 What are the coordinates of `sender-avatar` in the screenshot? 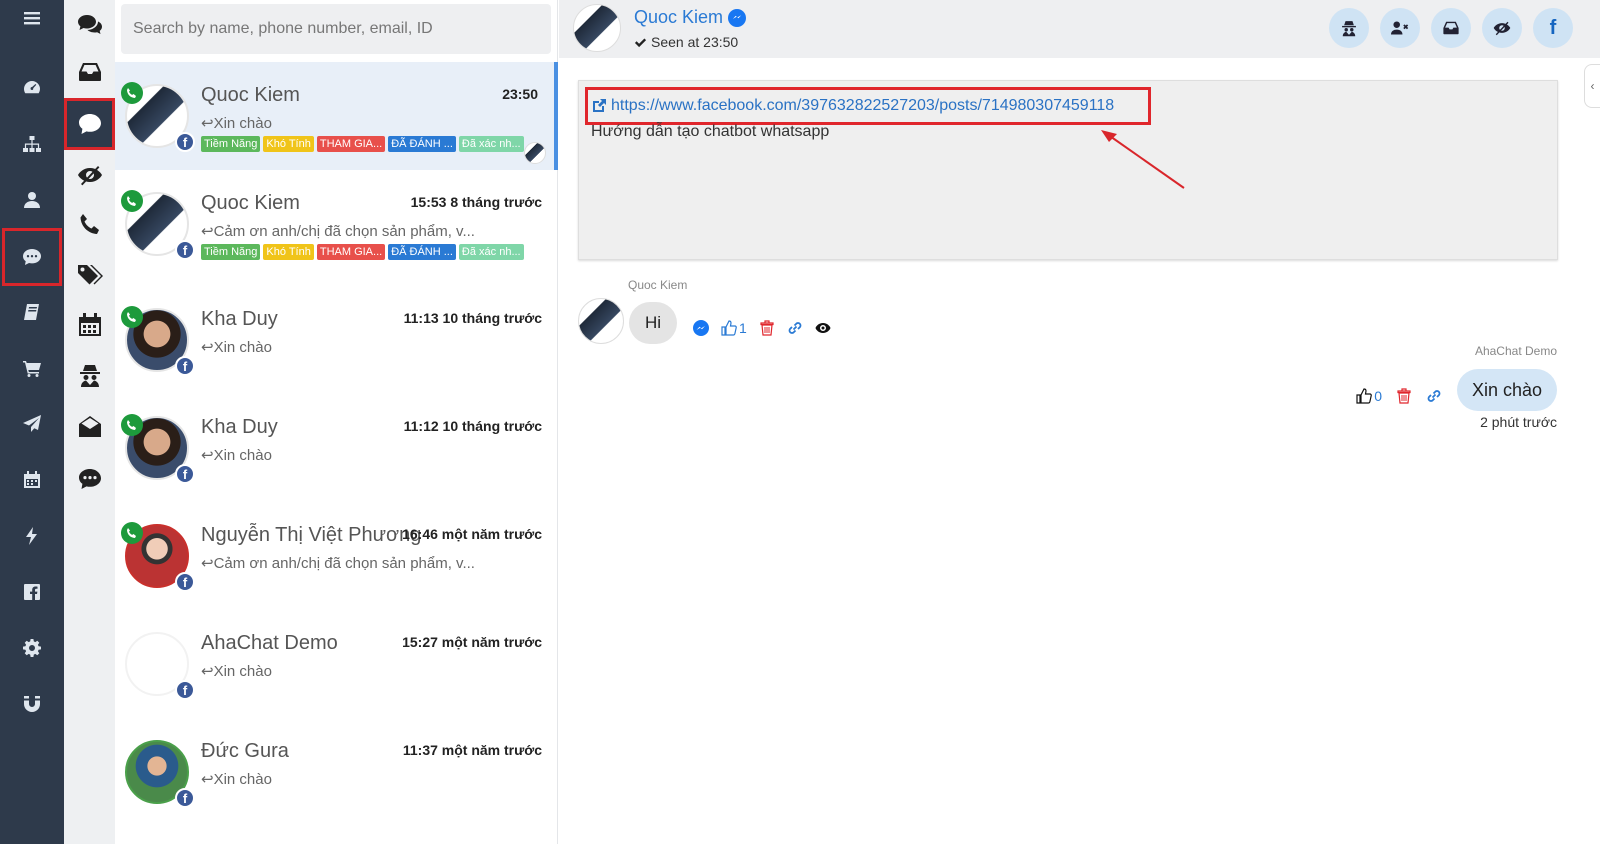 It's located at (601, 321).